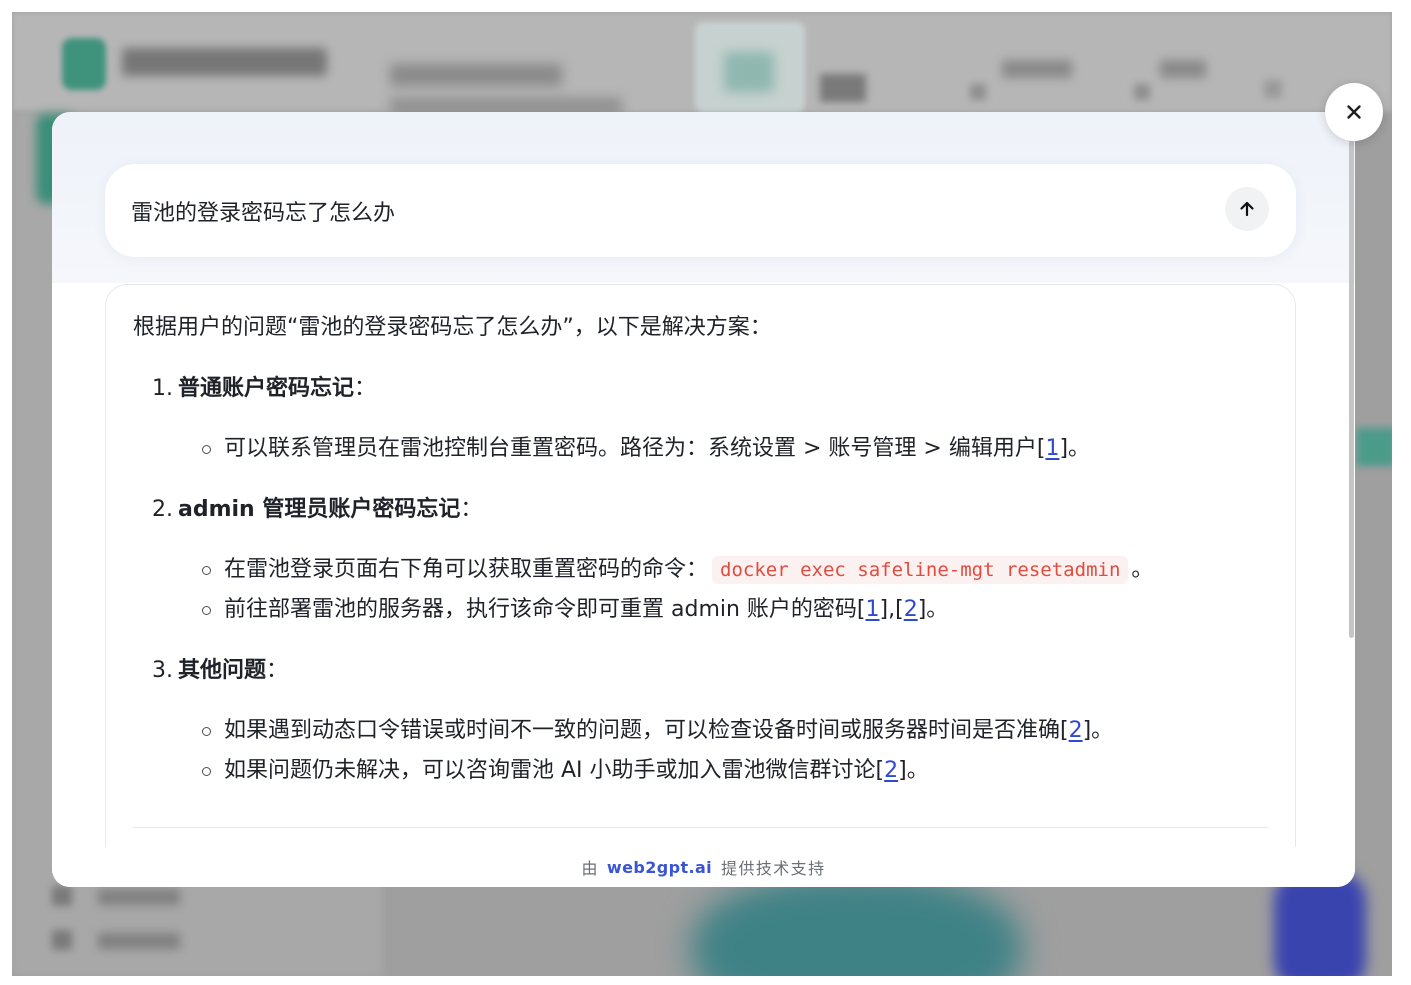 The width and height of the screenshot is (1411, 985). Describe the element at coordinates (659, 867) in the screenshot. I see `brand-link: web2gpt.ai` at that location.